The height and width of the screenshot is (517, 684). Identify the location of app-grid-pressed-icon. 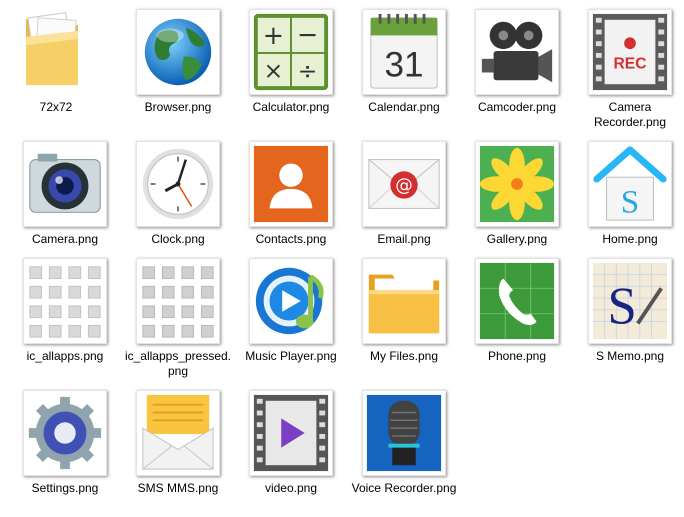
(178, 301).